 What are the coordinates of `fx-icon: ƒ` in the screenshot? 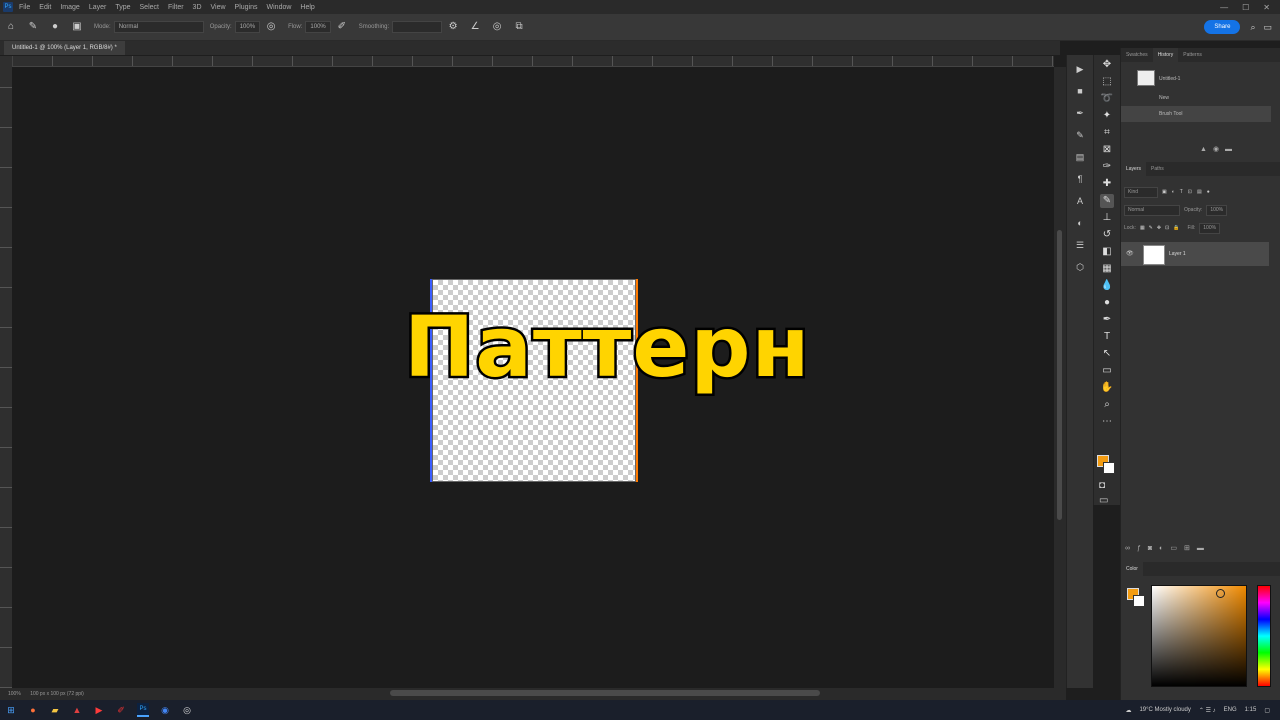 It's located at (1142, 548).